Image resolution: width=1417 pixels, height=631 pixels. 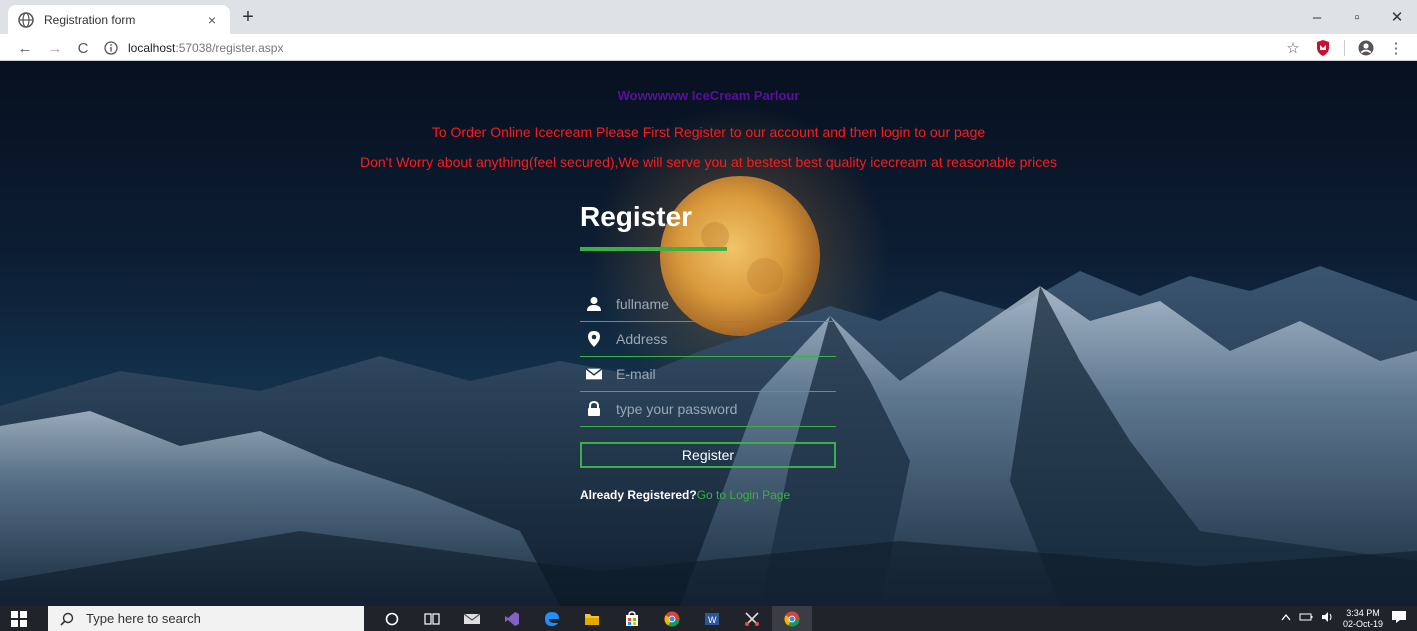 What do you see at coordinates (19, 619) in the screenshot?
I see `windows-start-icon` at bounding box center [19, 619].